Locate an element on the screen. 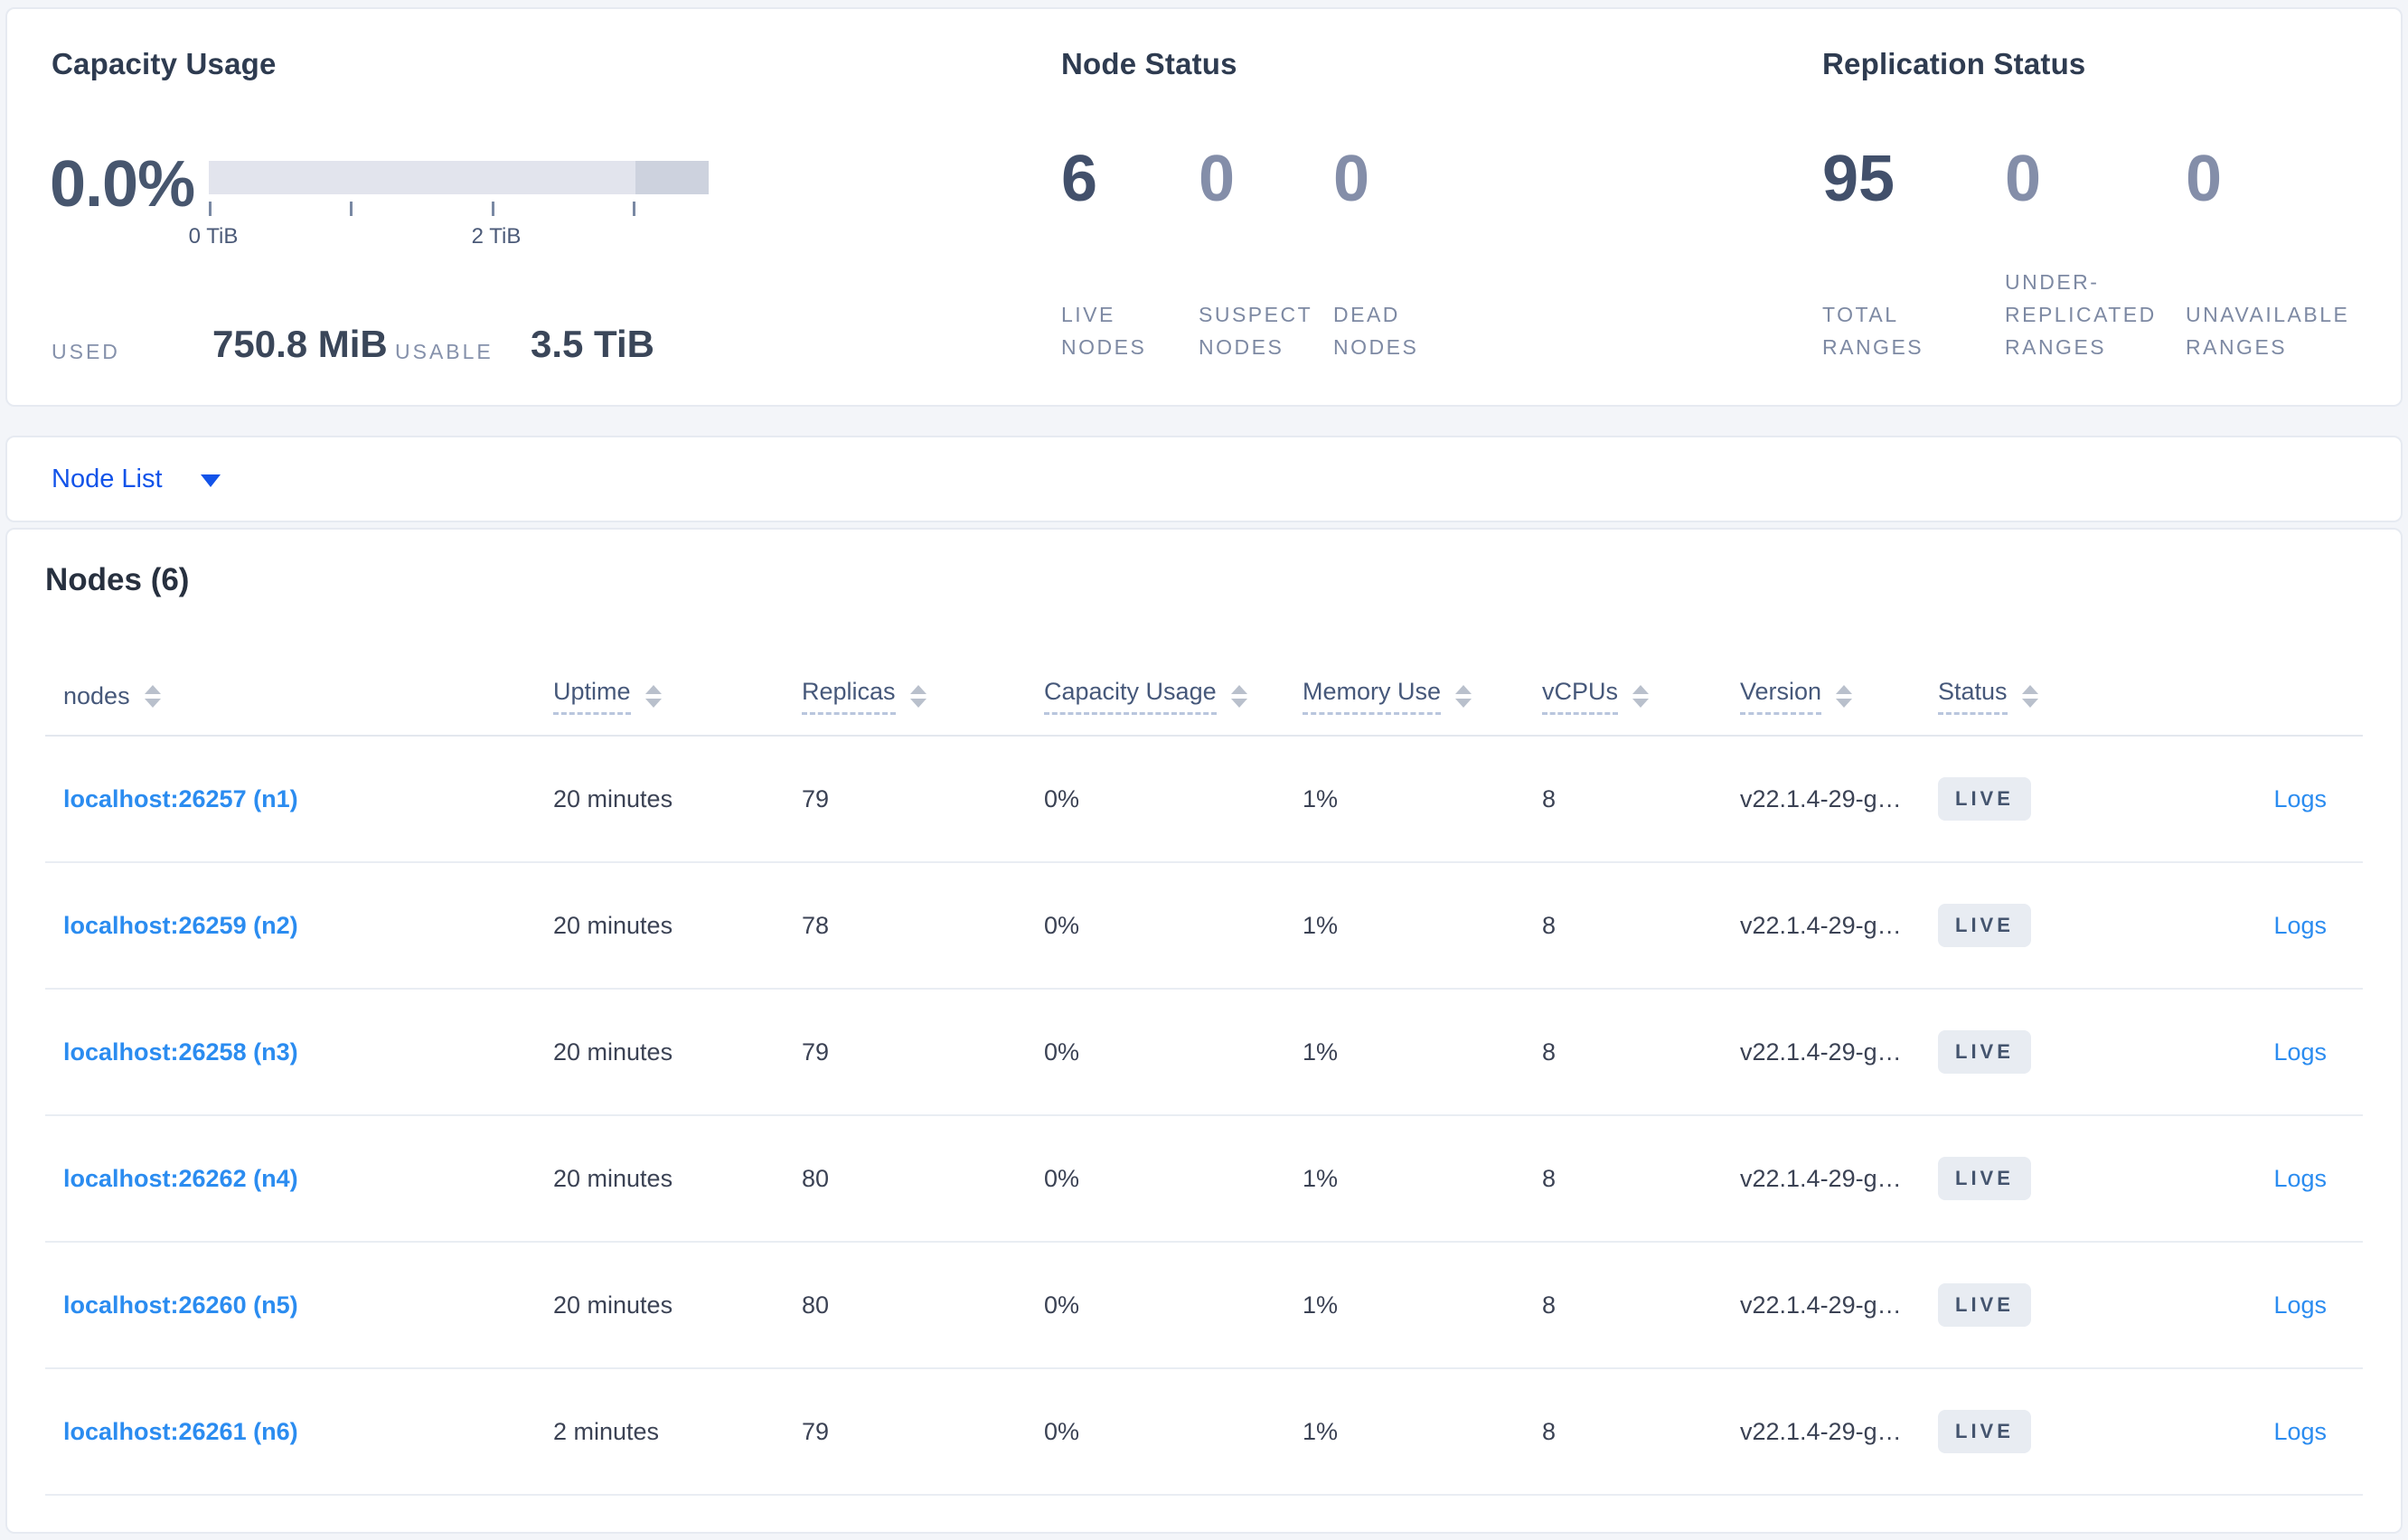  axis-tick-label: 2 TiB is located at coordinates (496, 236).